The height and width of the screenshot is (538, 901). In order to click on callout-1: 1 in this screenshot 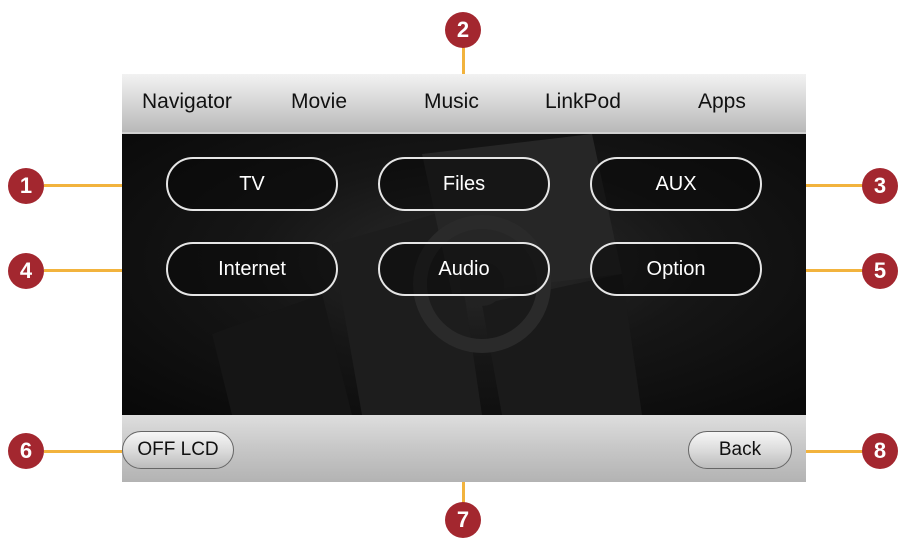, I will do `click(26, 186)`.